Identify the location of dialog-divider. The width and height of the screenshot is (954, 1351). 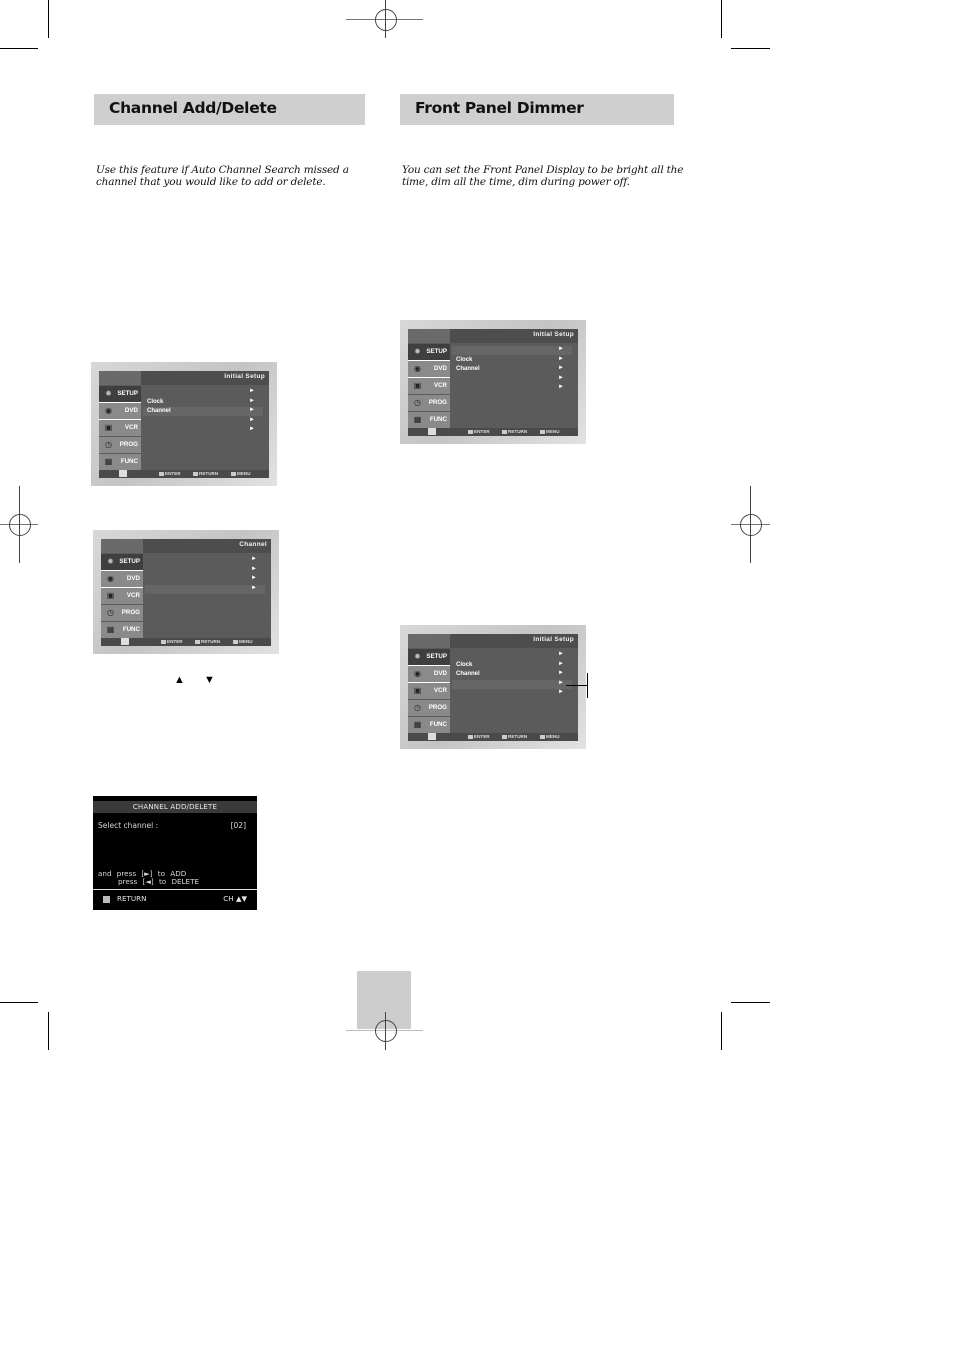
(175, 889).